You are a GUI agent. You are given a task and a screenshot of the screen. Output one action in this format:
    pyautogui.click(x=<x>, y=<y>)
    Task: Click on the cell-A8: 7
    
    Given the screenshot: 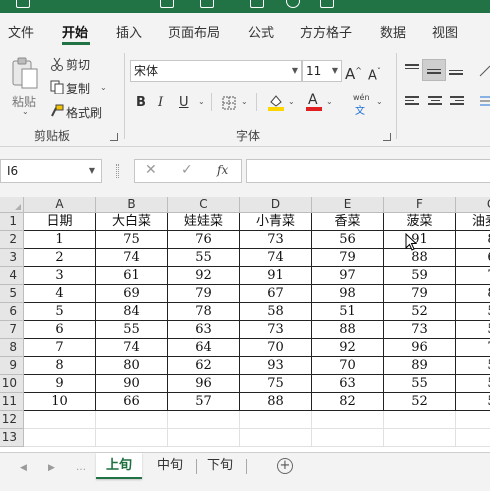 What is the action you would take?
    pyautogui.click(x=60, y=348)
    